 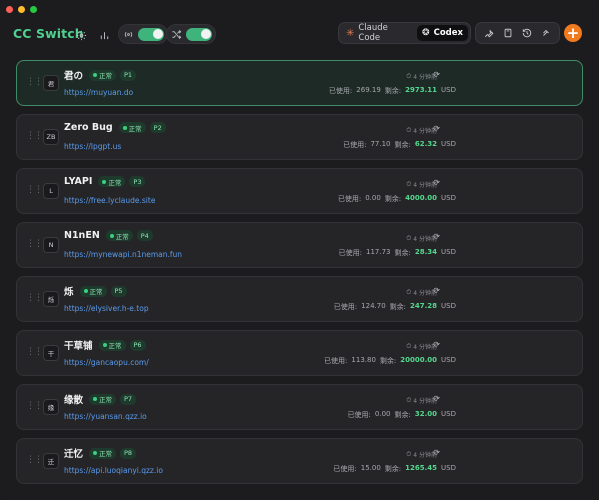 I want to click on provider-url-link: https://gancaopu.com/, so click(x=106, y=362).